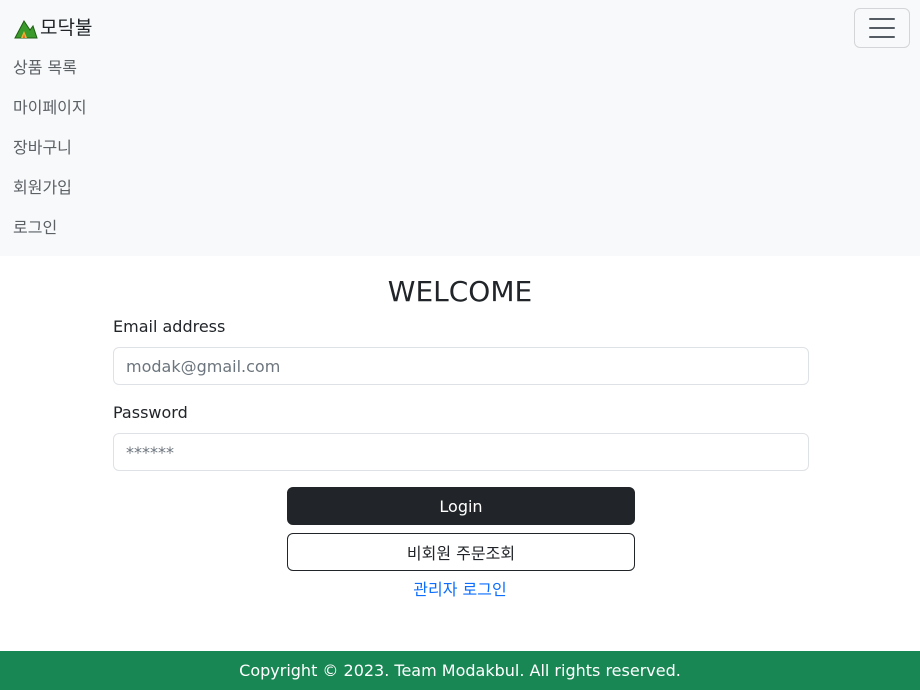 The height and width of the screenshot is (690, 920). What do you see at coordinates (461, 366) in the screenshot?
I see `email-input` at bounding box center [461, 366].